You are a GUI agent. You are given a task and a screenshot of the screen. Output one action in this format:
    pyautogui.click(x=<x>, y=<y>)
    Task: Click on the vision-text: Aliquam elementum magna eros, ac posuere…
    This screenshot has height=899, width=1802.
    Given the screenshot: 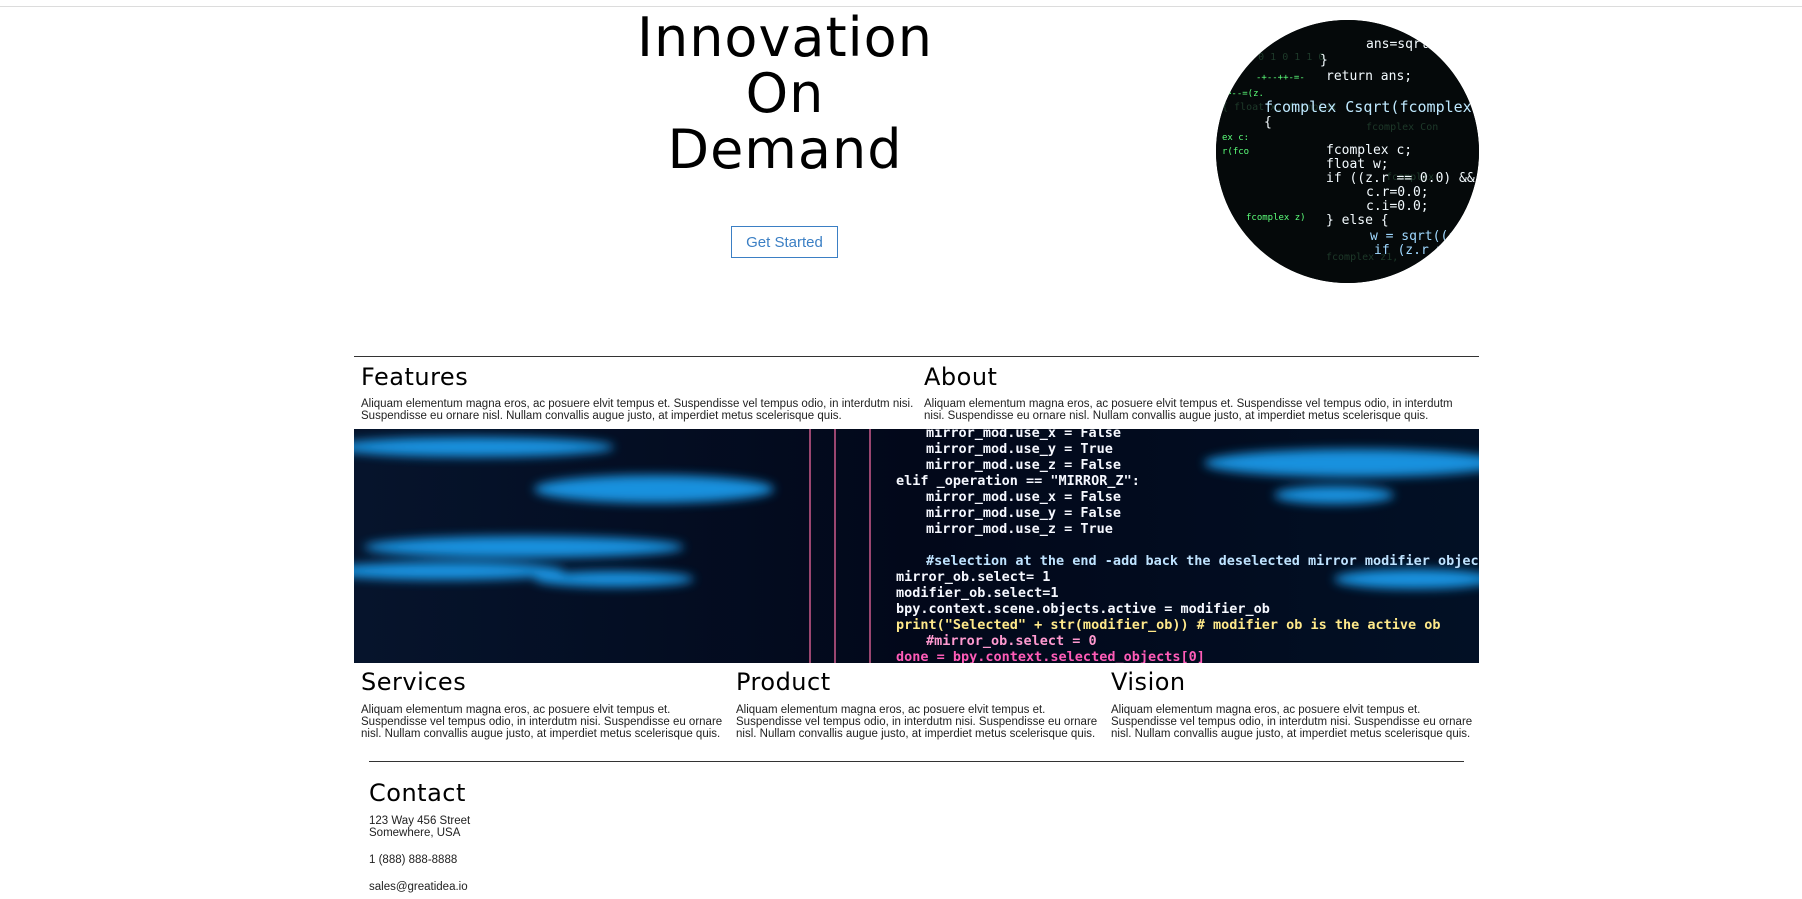 What is the action you would take?
    pyautogui.click(x=1292, y=722)
    